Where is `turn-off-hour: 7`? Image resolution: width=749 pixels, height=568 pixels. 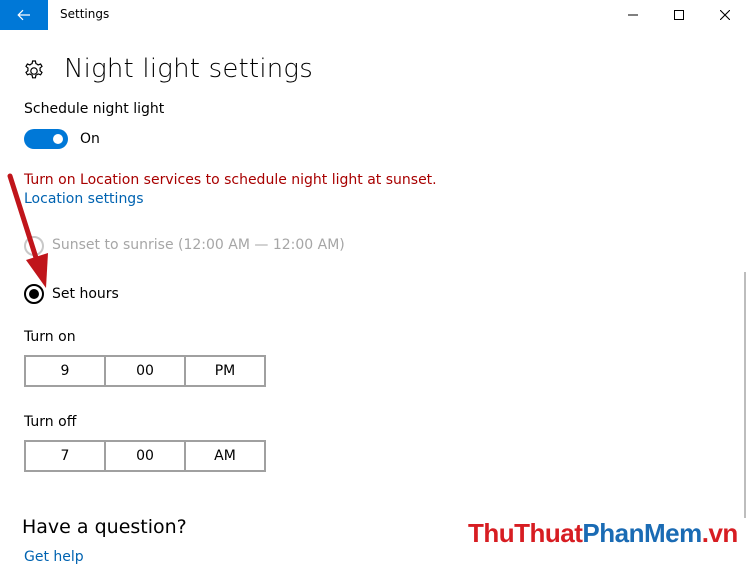
turn-off-hour: 7 is located at coordinates (66, 456).